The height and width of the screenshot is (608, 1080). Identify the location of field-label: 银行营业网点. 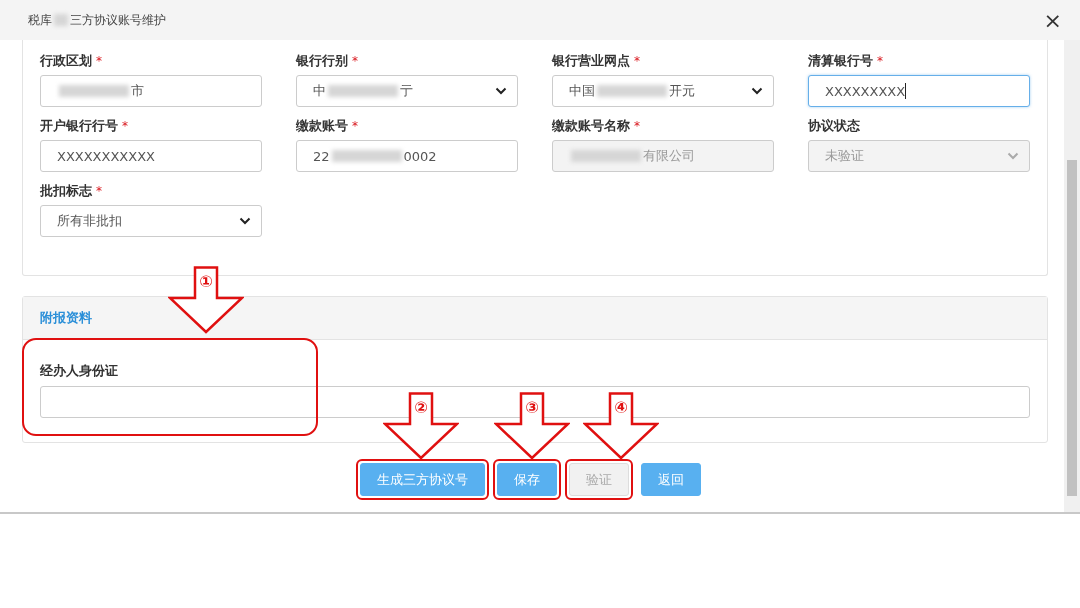
(591, 61).